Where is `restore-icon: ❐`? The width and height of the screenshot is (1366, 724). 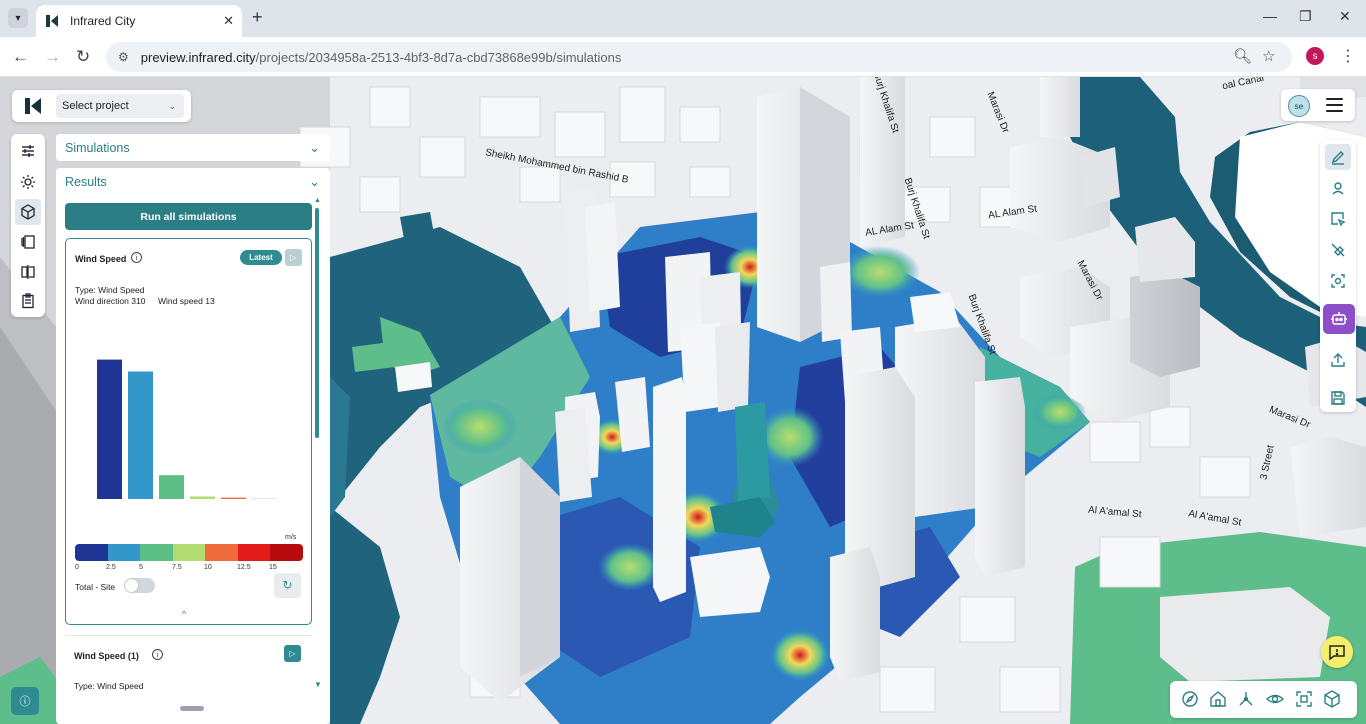 restore-icon: ❐ is located at coordinates (1305, 16).